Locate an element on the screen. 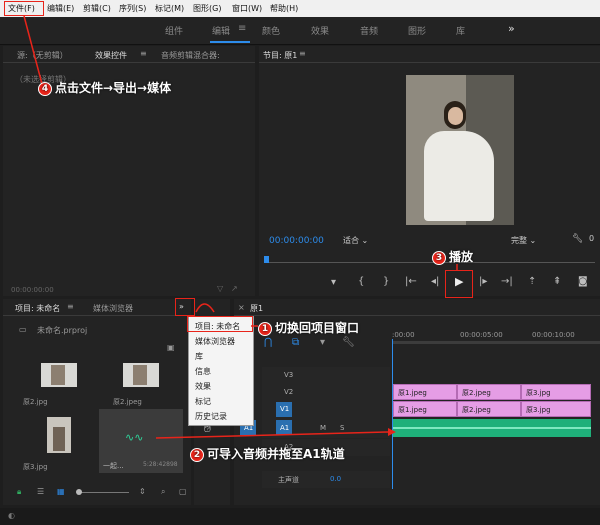 The width and height of the screenshot is (600, 525). annotation-3: 3 播放 is located at coordinates (452, 256).